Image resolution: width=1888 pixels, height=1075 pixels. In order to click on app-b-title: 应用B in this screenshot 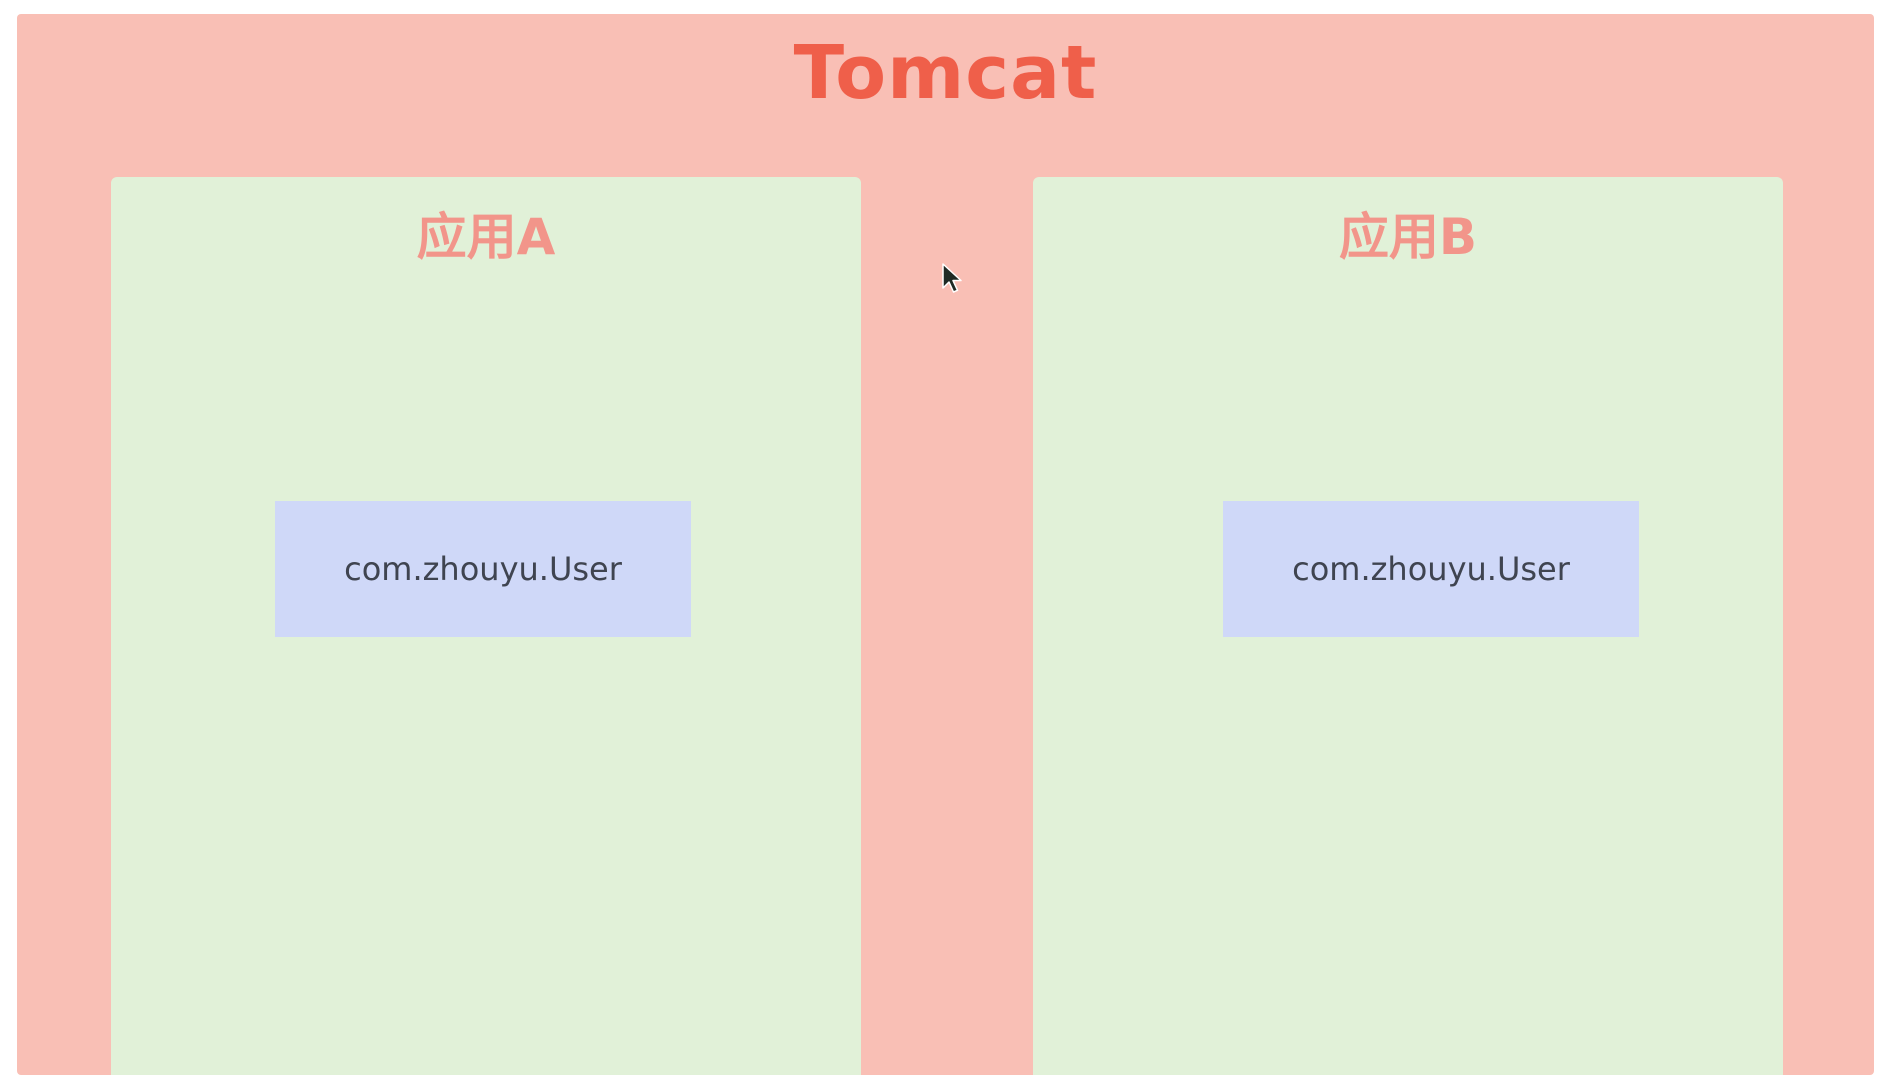, I will do `click(1408, 237)`.